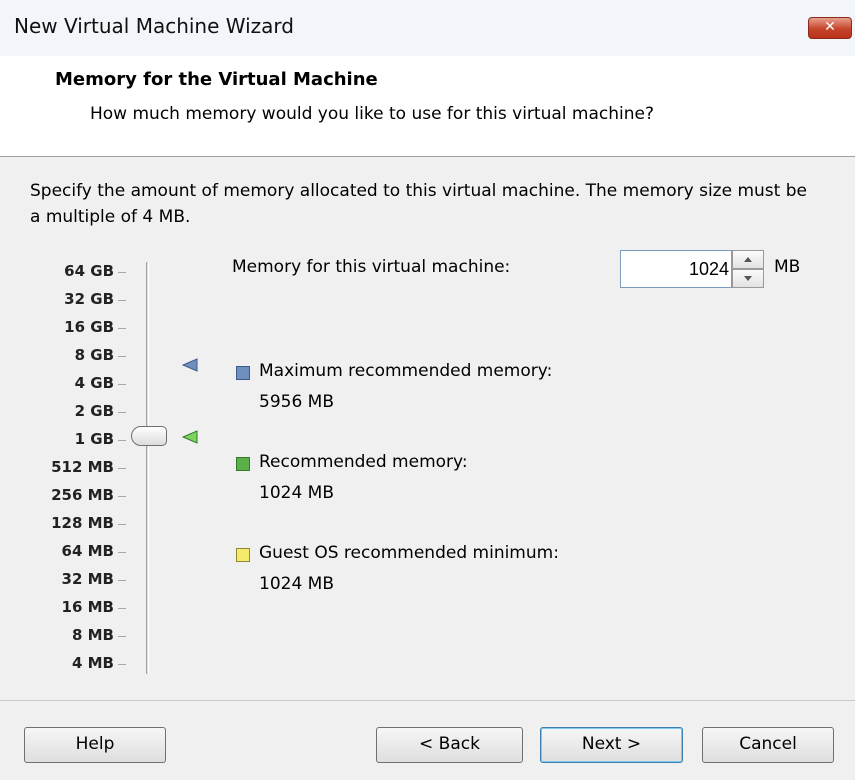 The width and height of the screenshot is (855, 780). What do you see at coordinates (243, 464) in the screenshot?
I see `recommended-swatch` at bounding box center [243, 464].